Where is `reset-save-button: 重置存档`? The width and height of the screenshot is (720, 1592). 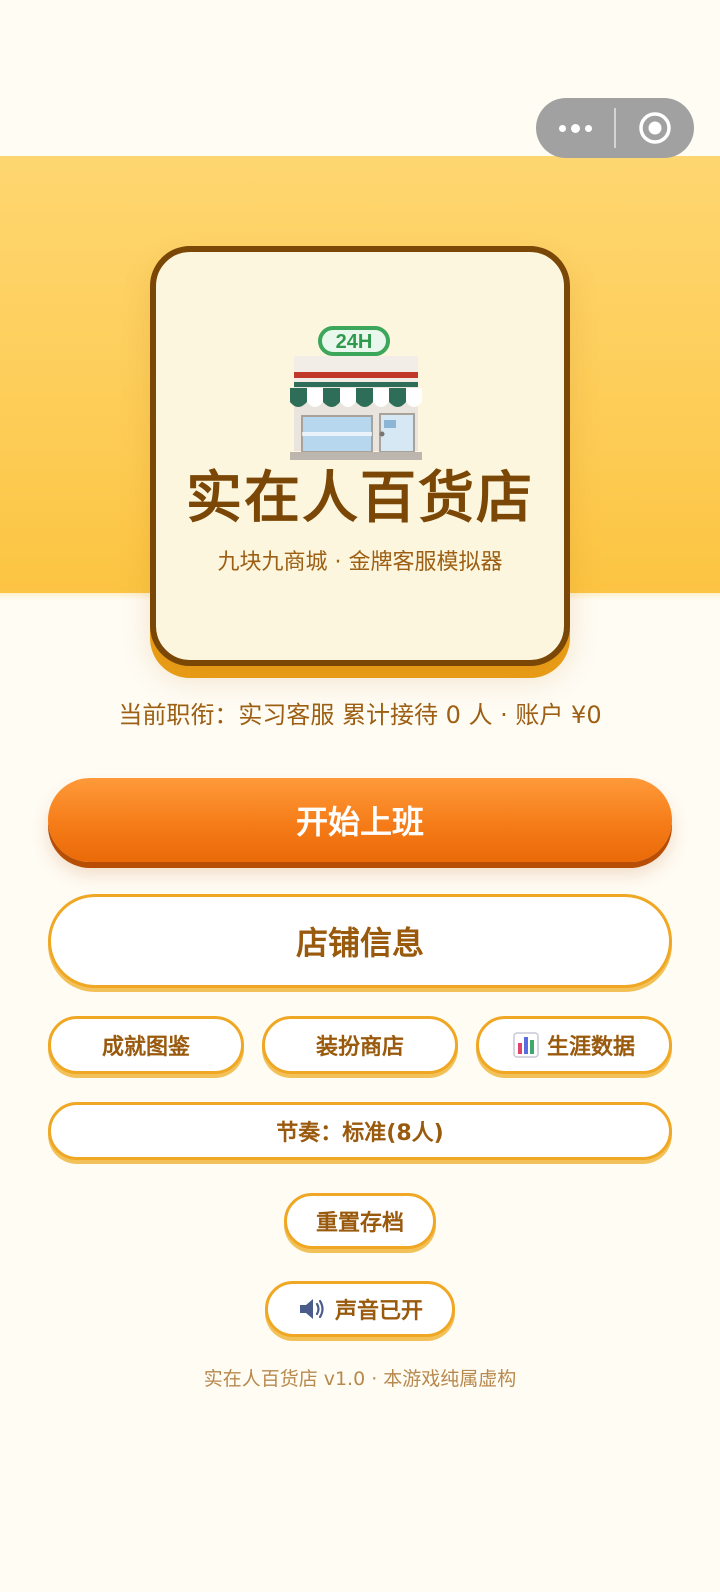
reset-save-button: 重置存档 is located at coordinates (360, 1221).